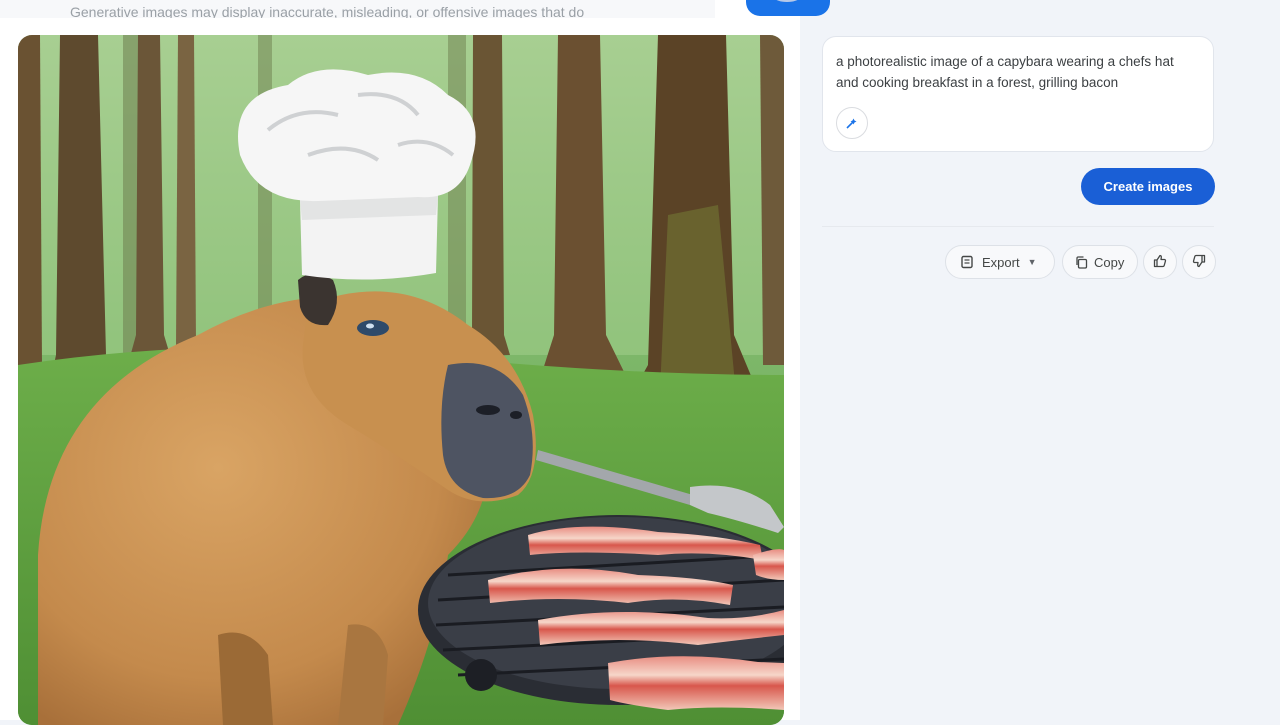 Image resolution: width=1280 pixels, height=725 pixels. I want to click on export-label: Export, so click(1001, 262).